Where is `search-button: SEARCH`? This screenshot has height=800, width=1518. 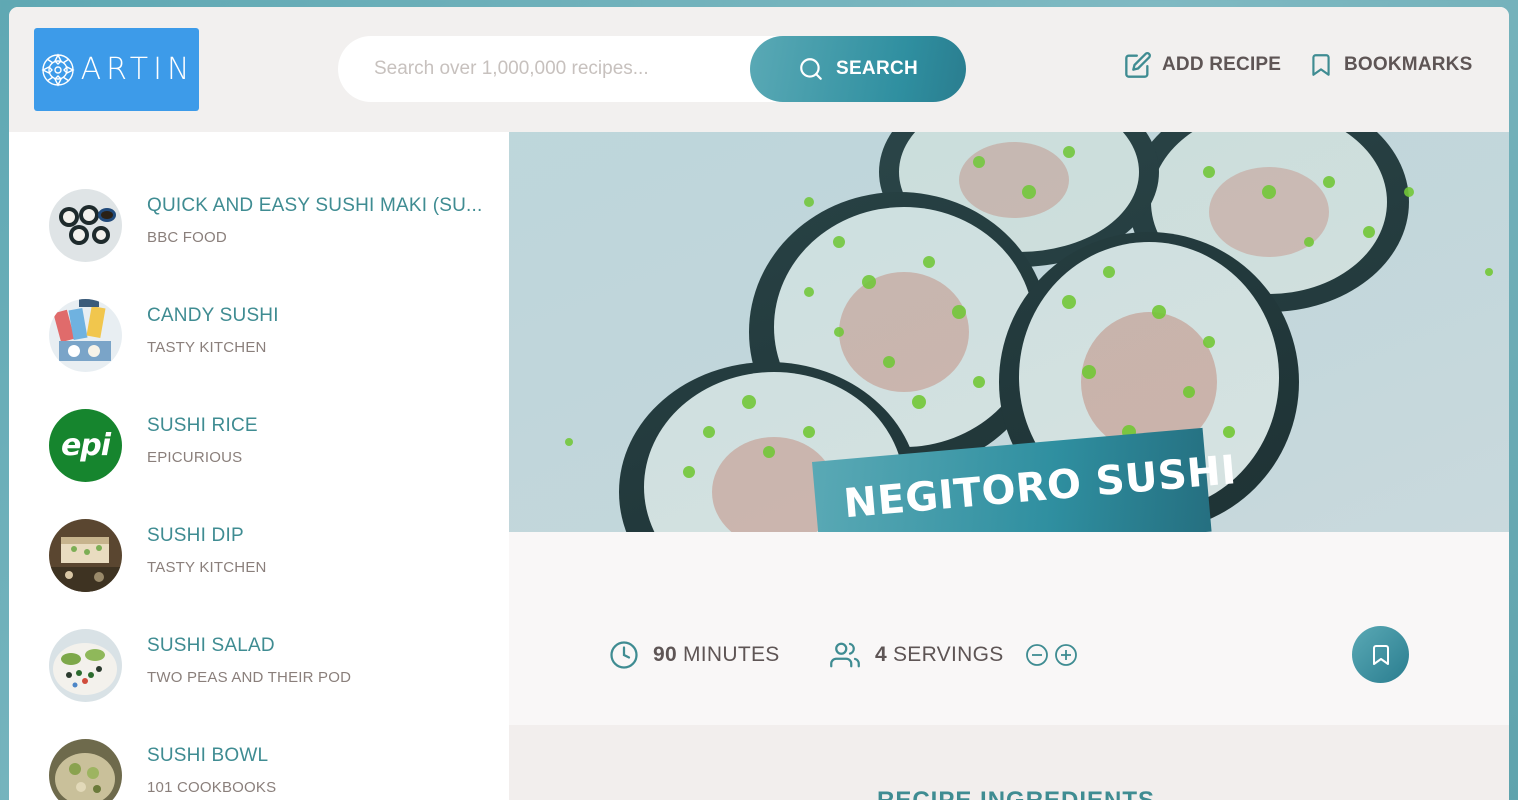 search-button: SEARCH is located at coordinates (858, 69).